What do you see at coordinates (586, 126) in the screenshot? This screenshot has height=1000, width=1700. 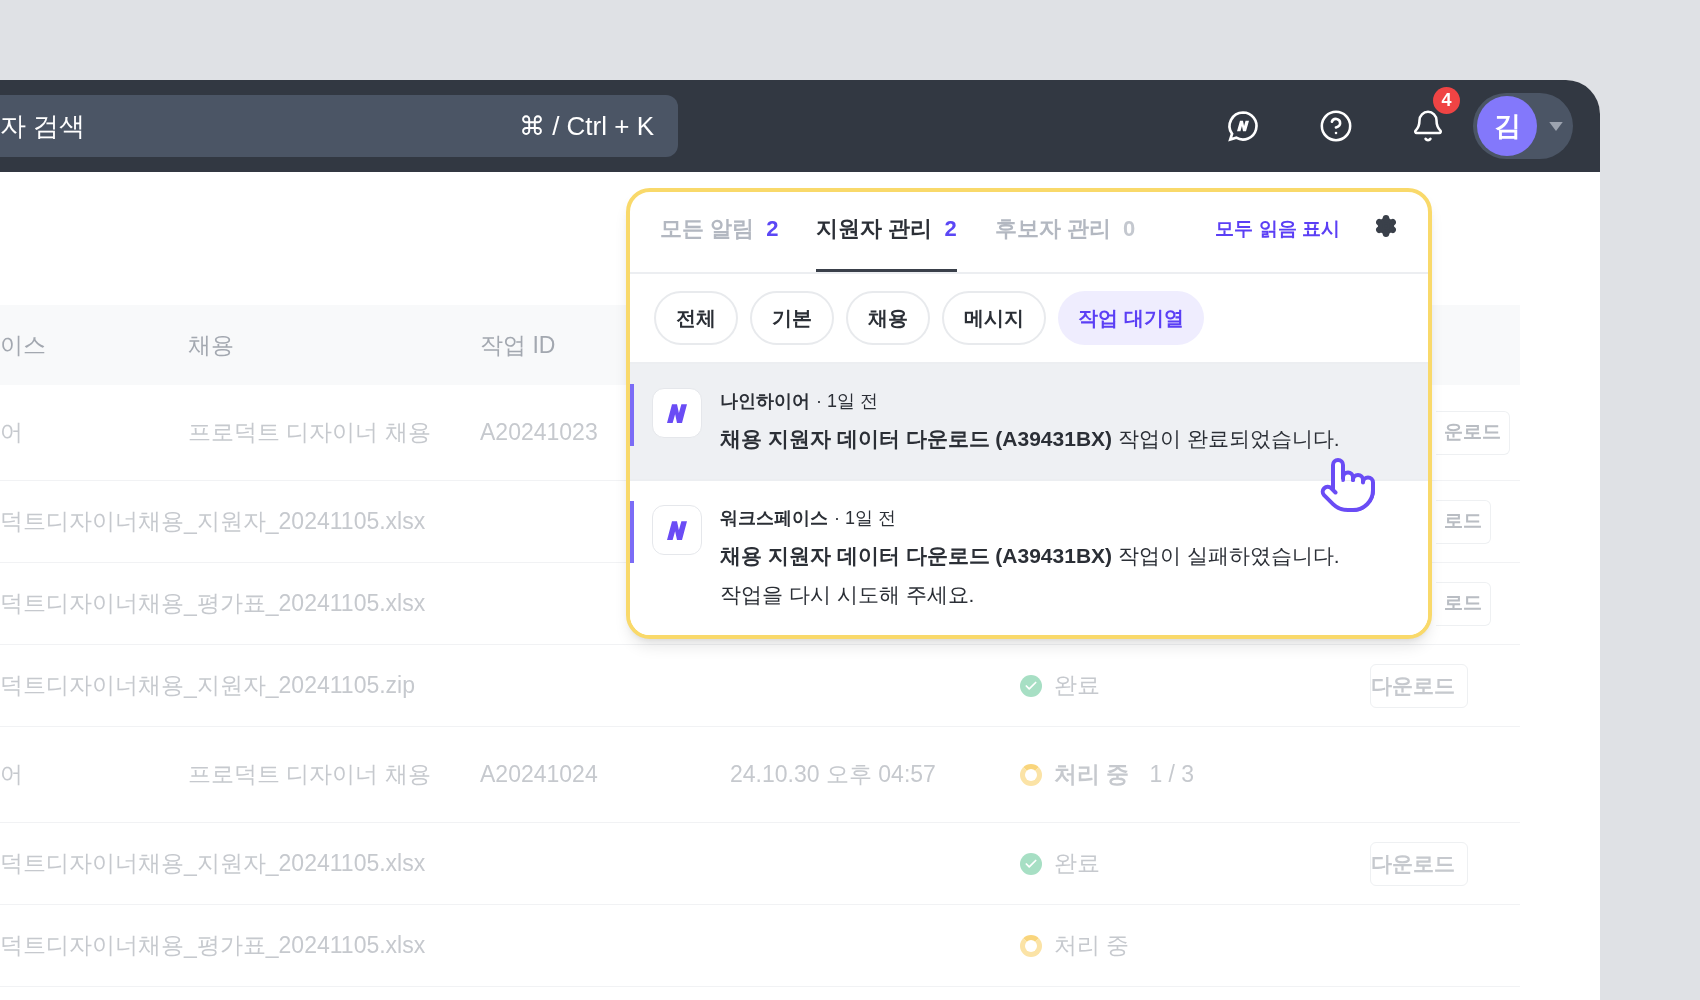 I see `shortcut-hint: ⌘ / Ctrl + K` at bounding box center [586, 126].